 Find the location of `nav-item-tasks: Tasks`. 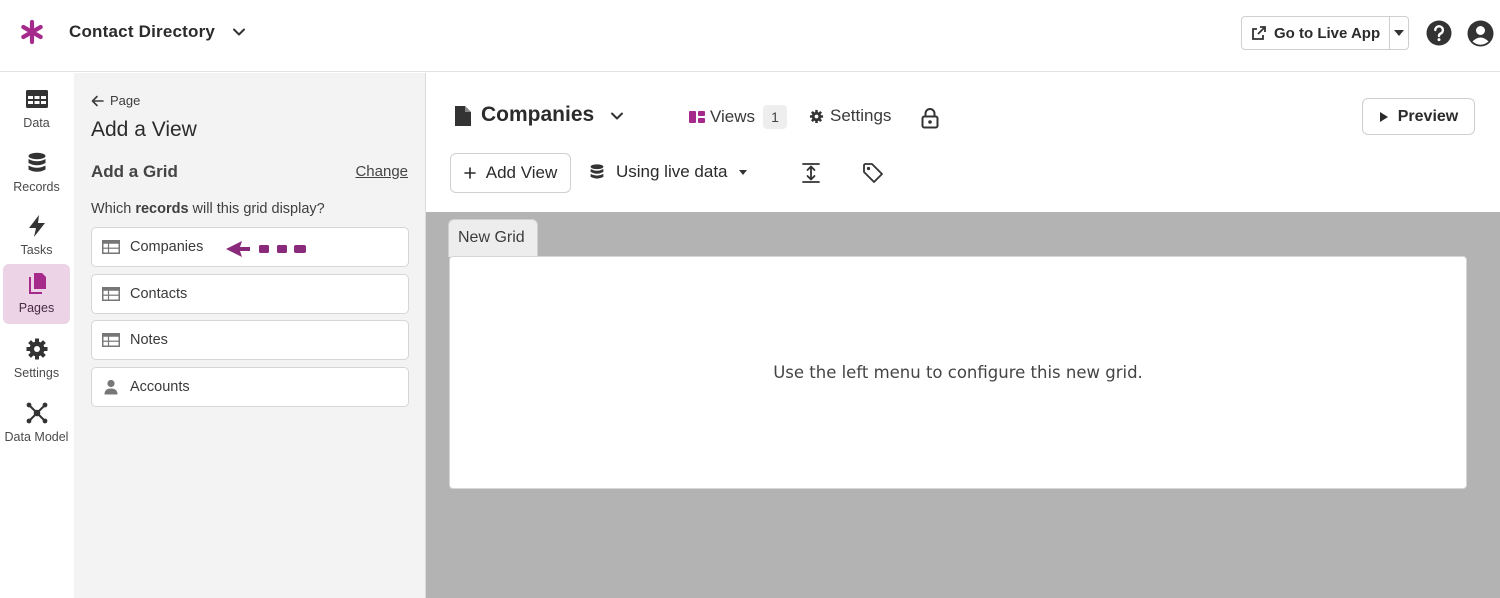

nav-item-tasks: Tasks is located at coordinates (36, 236).